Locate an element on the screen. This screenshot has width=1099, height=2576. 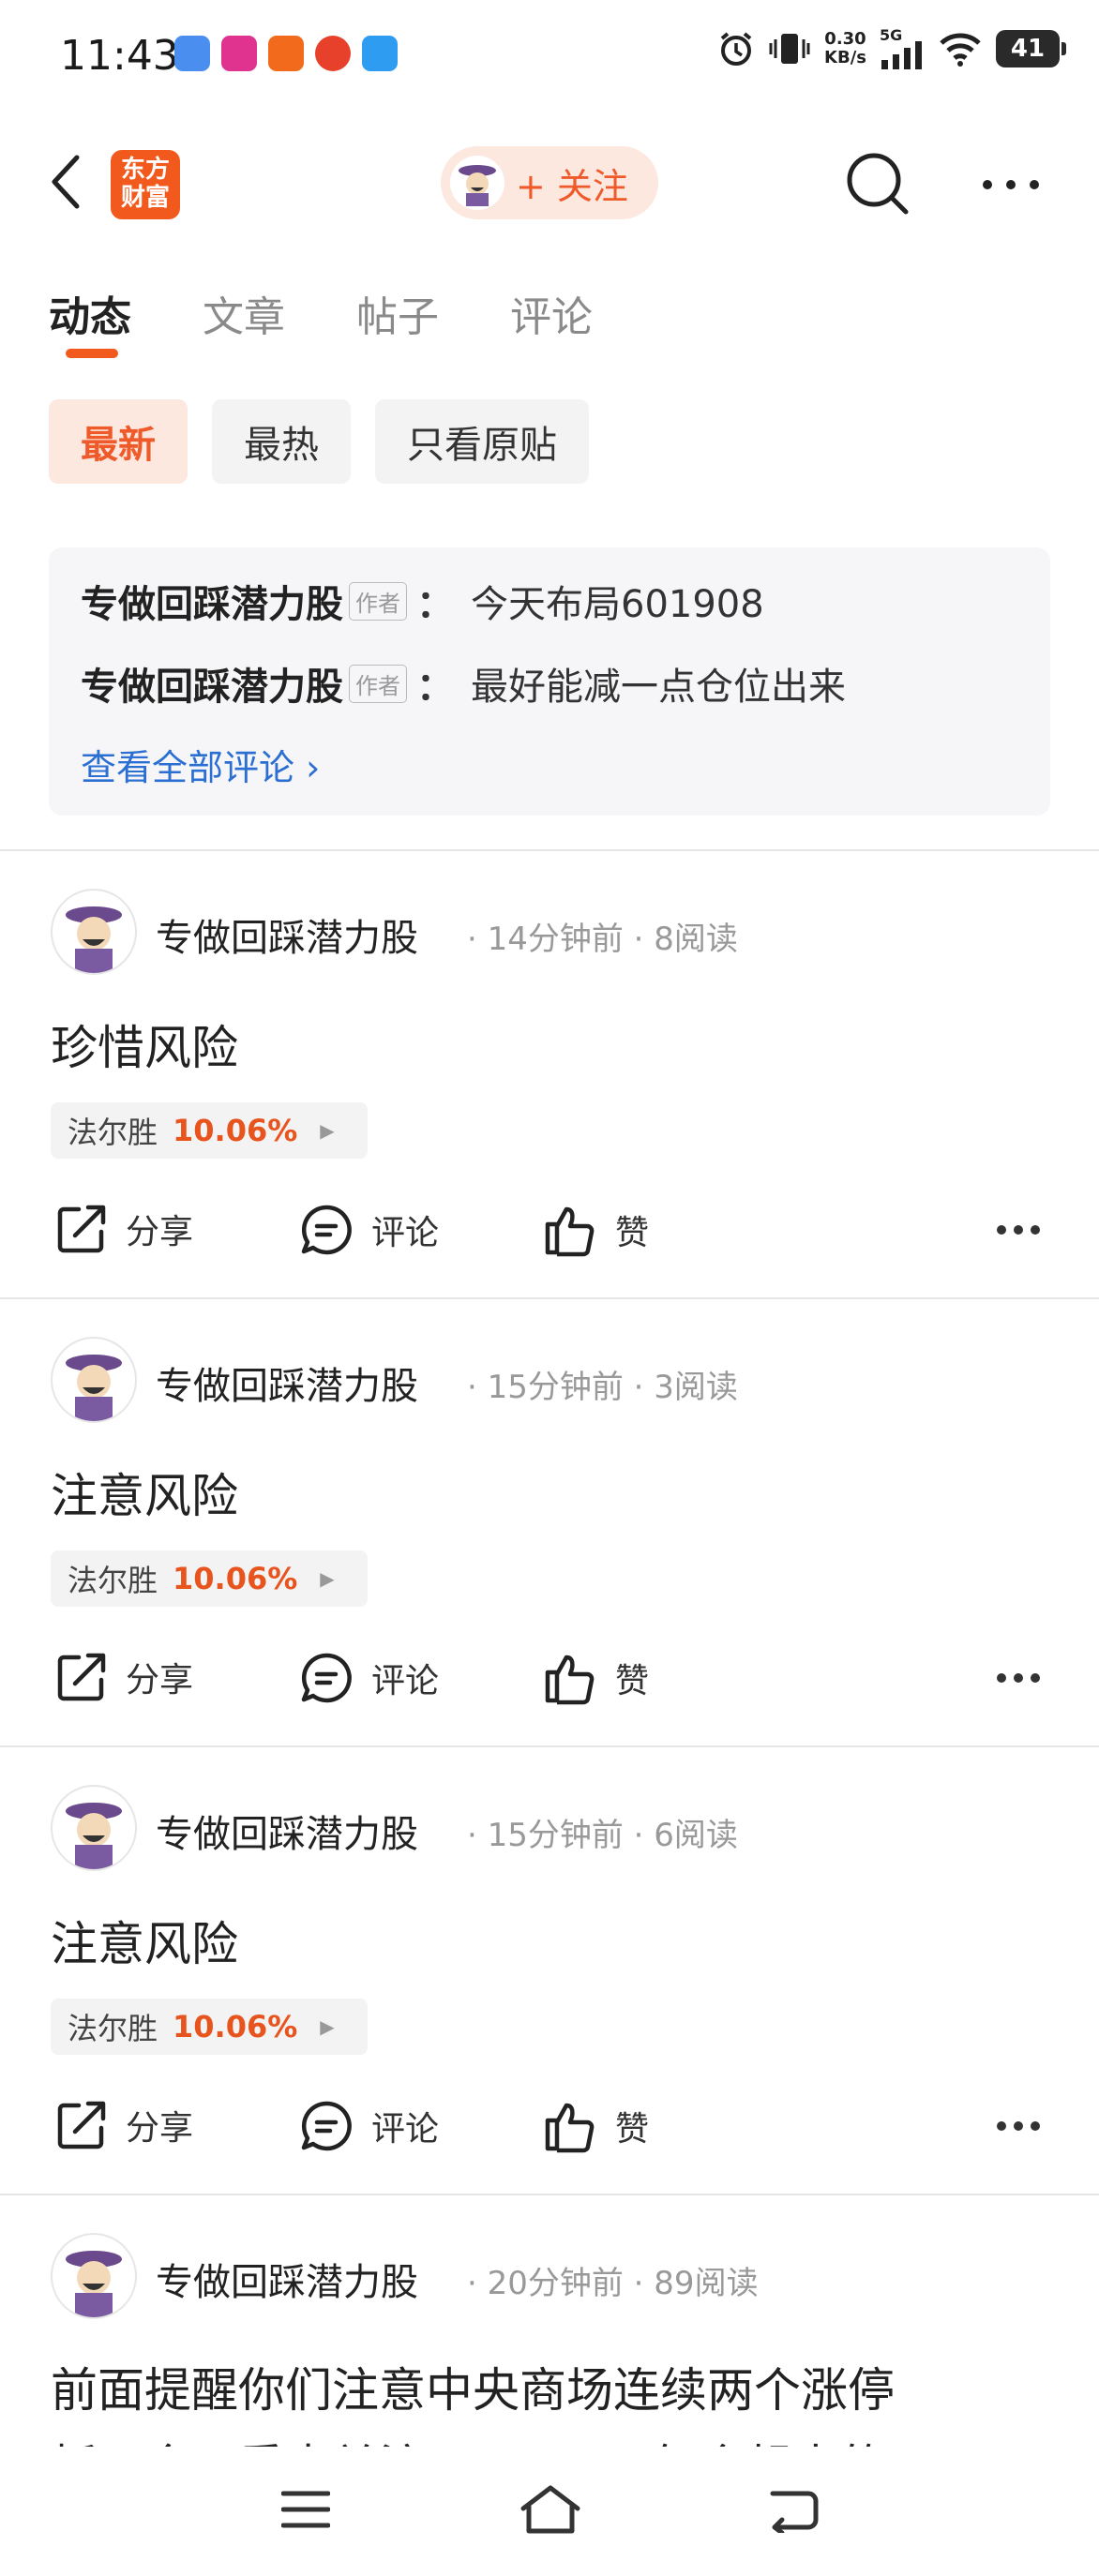
comment-text: 今天布局601908 is located at coordinates (617, 605).